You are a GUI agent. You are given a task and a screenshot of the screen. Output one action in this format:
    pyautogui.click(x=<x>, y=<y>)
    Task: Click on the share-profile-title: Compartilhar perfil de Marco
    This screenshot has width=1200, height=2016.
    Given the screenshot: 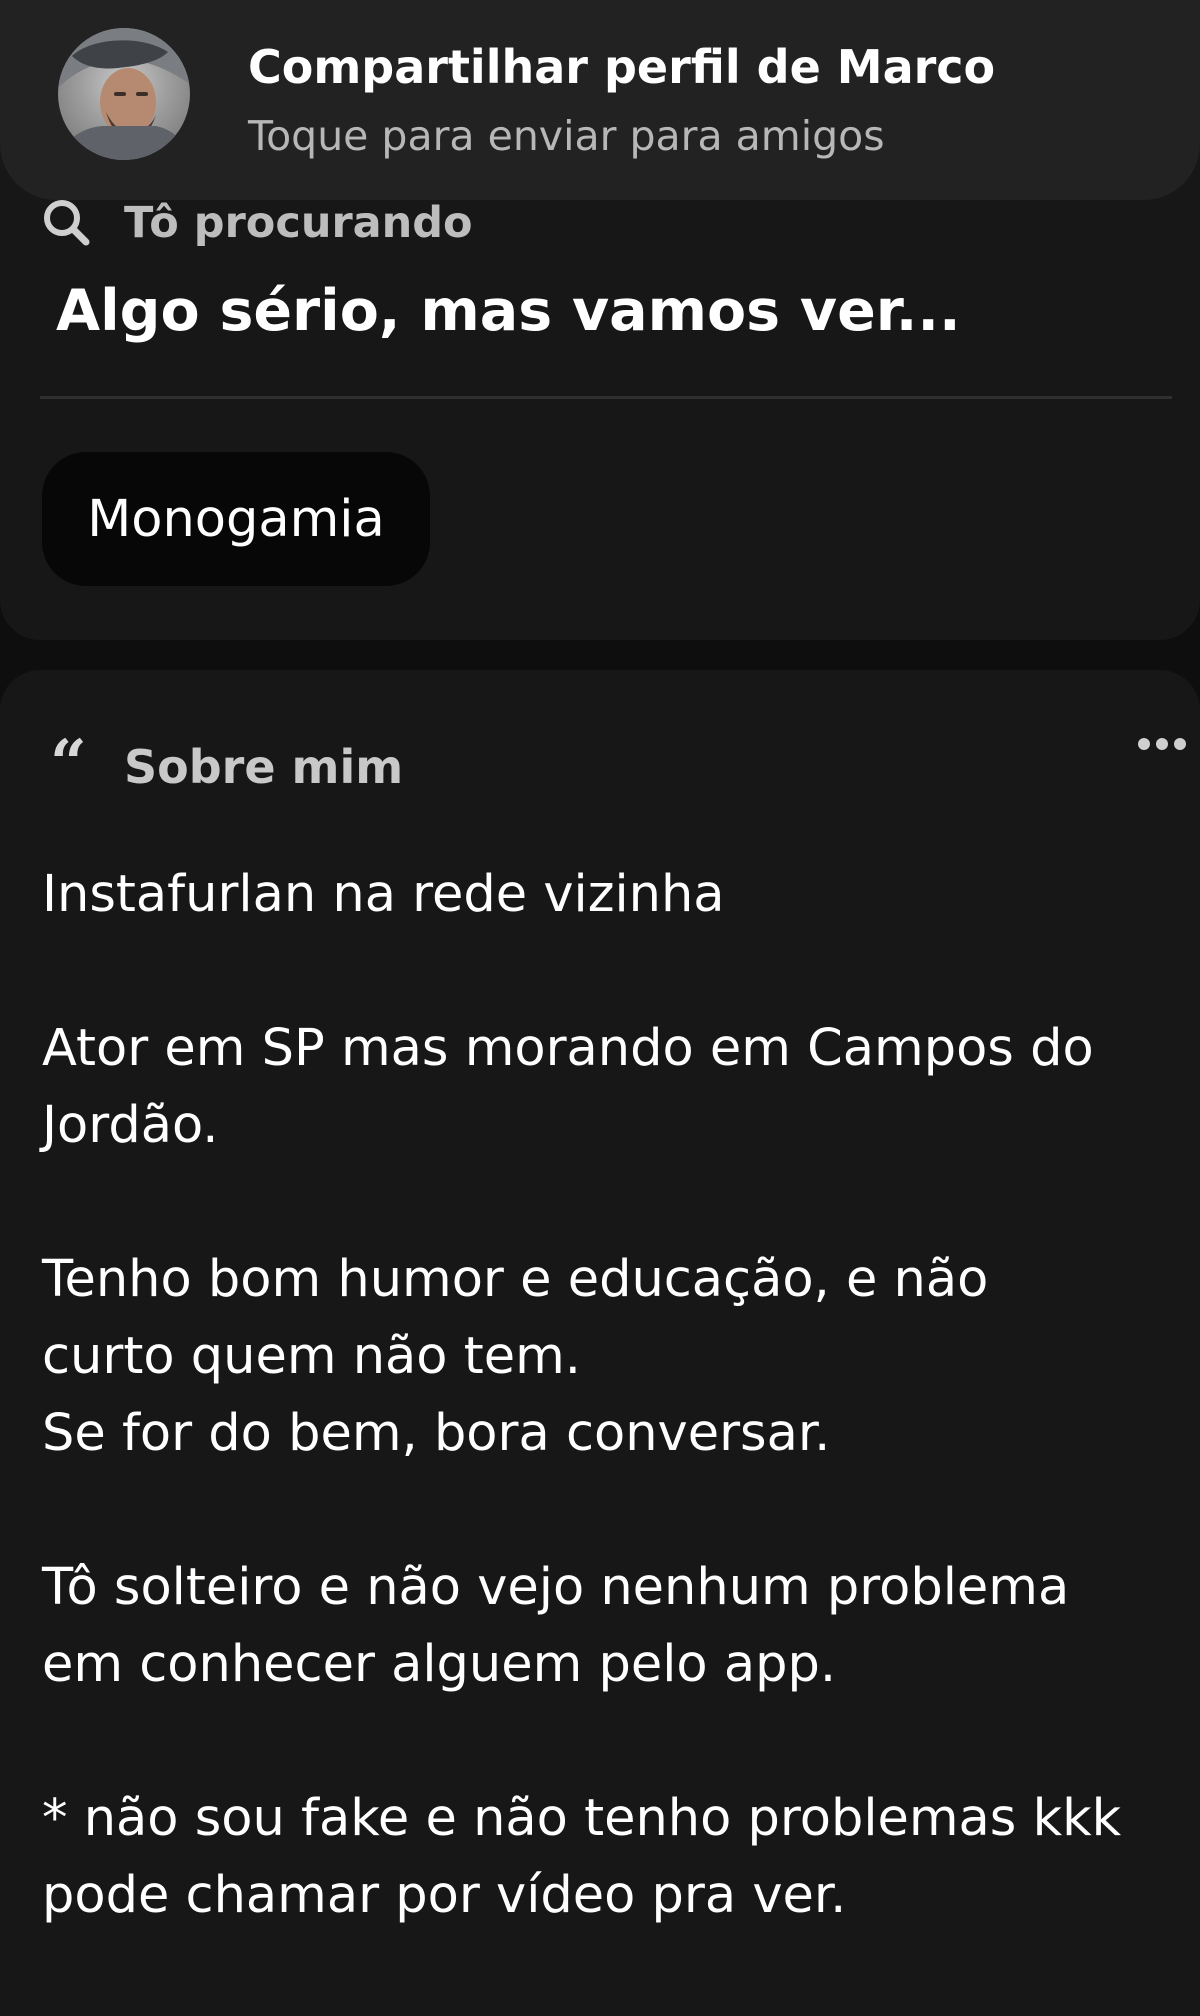 What is the action you would take?
    pyautogui.click(x=622, y=67)
    